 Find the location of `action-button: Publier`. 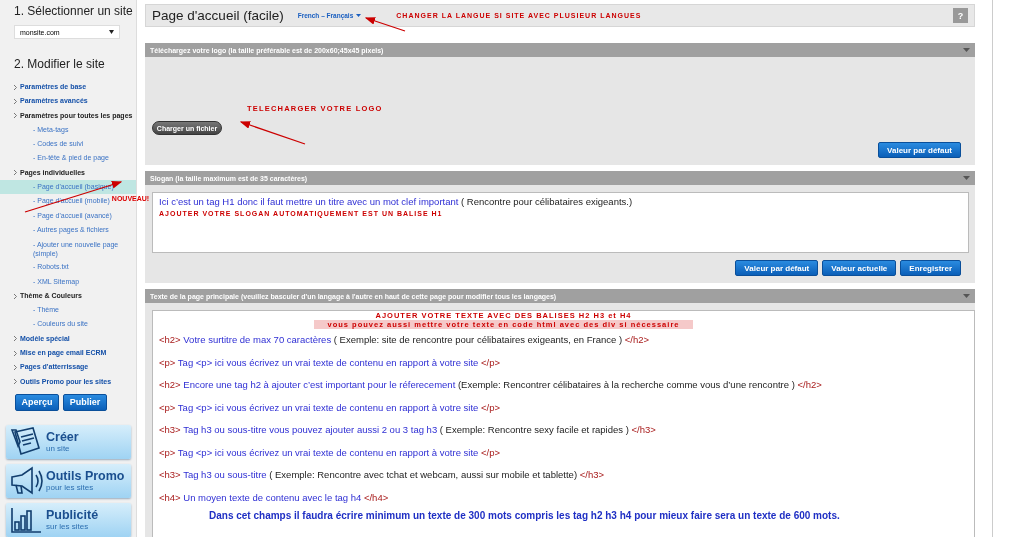

action-button: Publier is located at coordinates (85, 402).